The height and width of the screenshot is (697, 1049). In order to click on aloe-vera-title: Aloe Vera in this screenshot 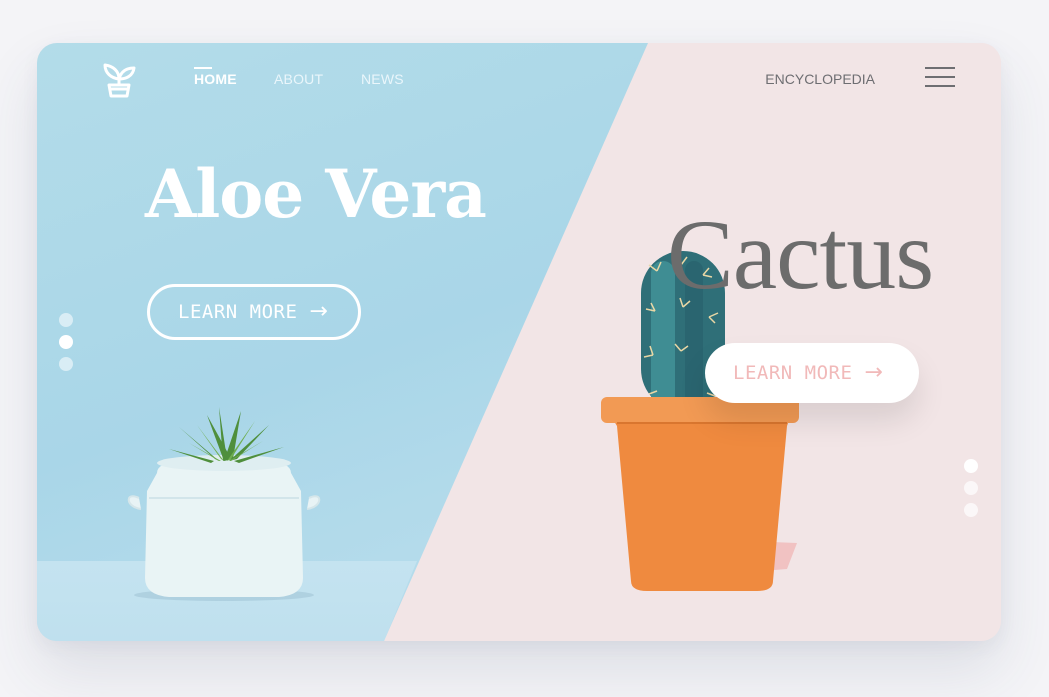, I will do `click(316, 194)`.